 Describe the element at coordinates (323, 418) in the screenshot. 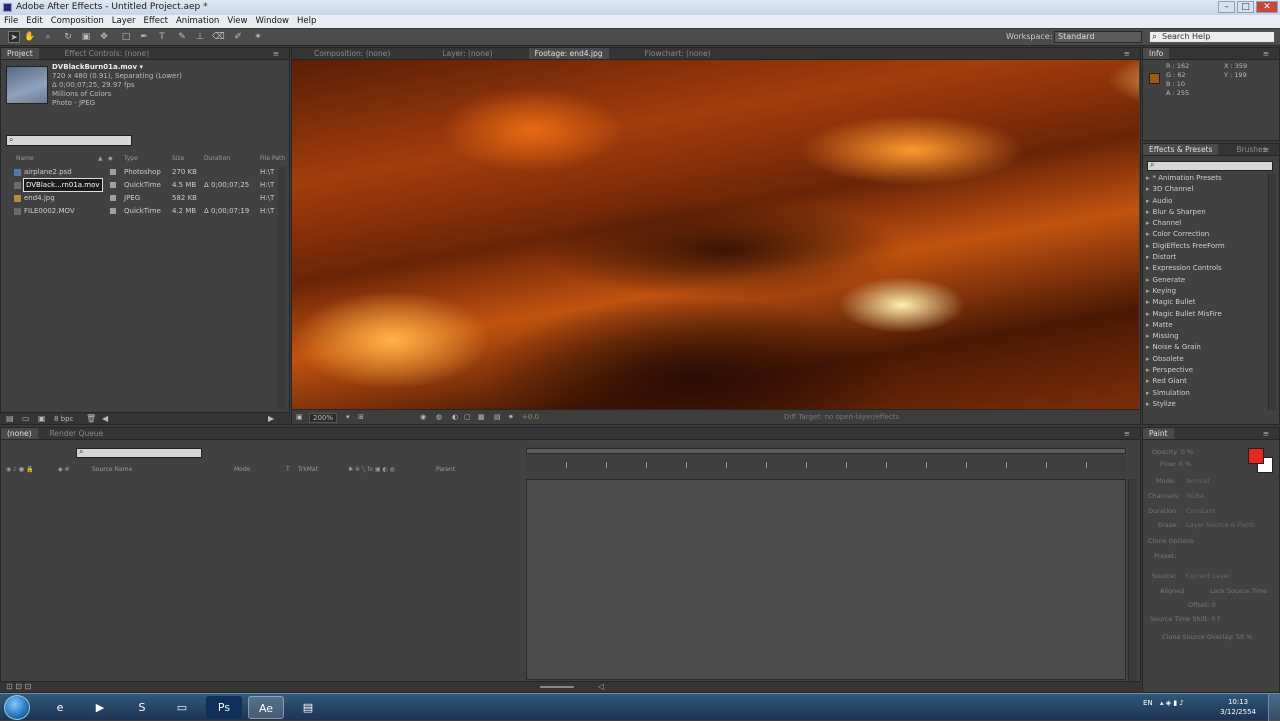

I see `zoom-select: 200%` at that location.